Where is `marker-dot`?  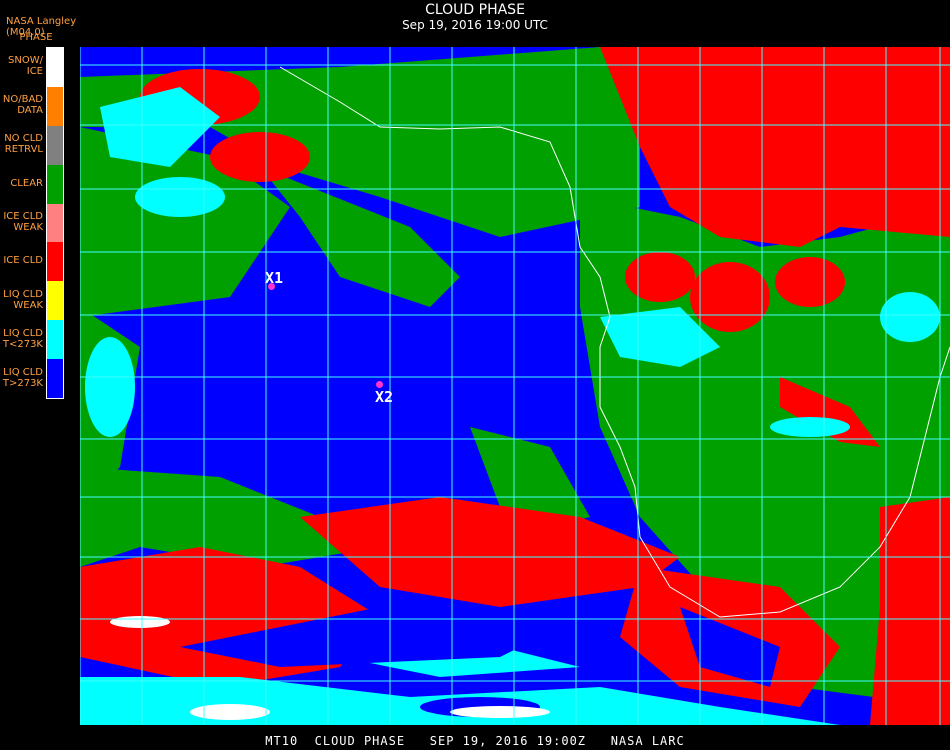 marker-dot is located at coordinates (379, 384).